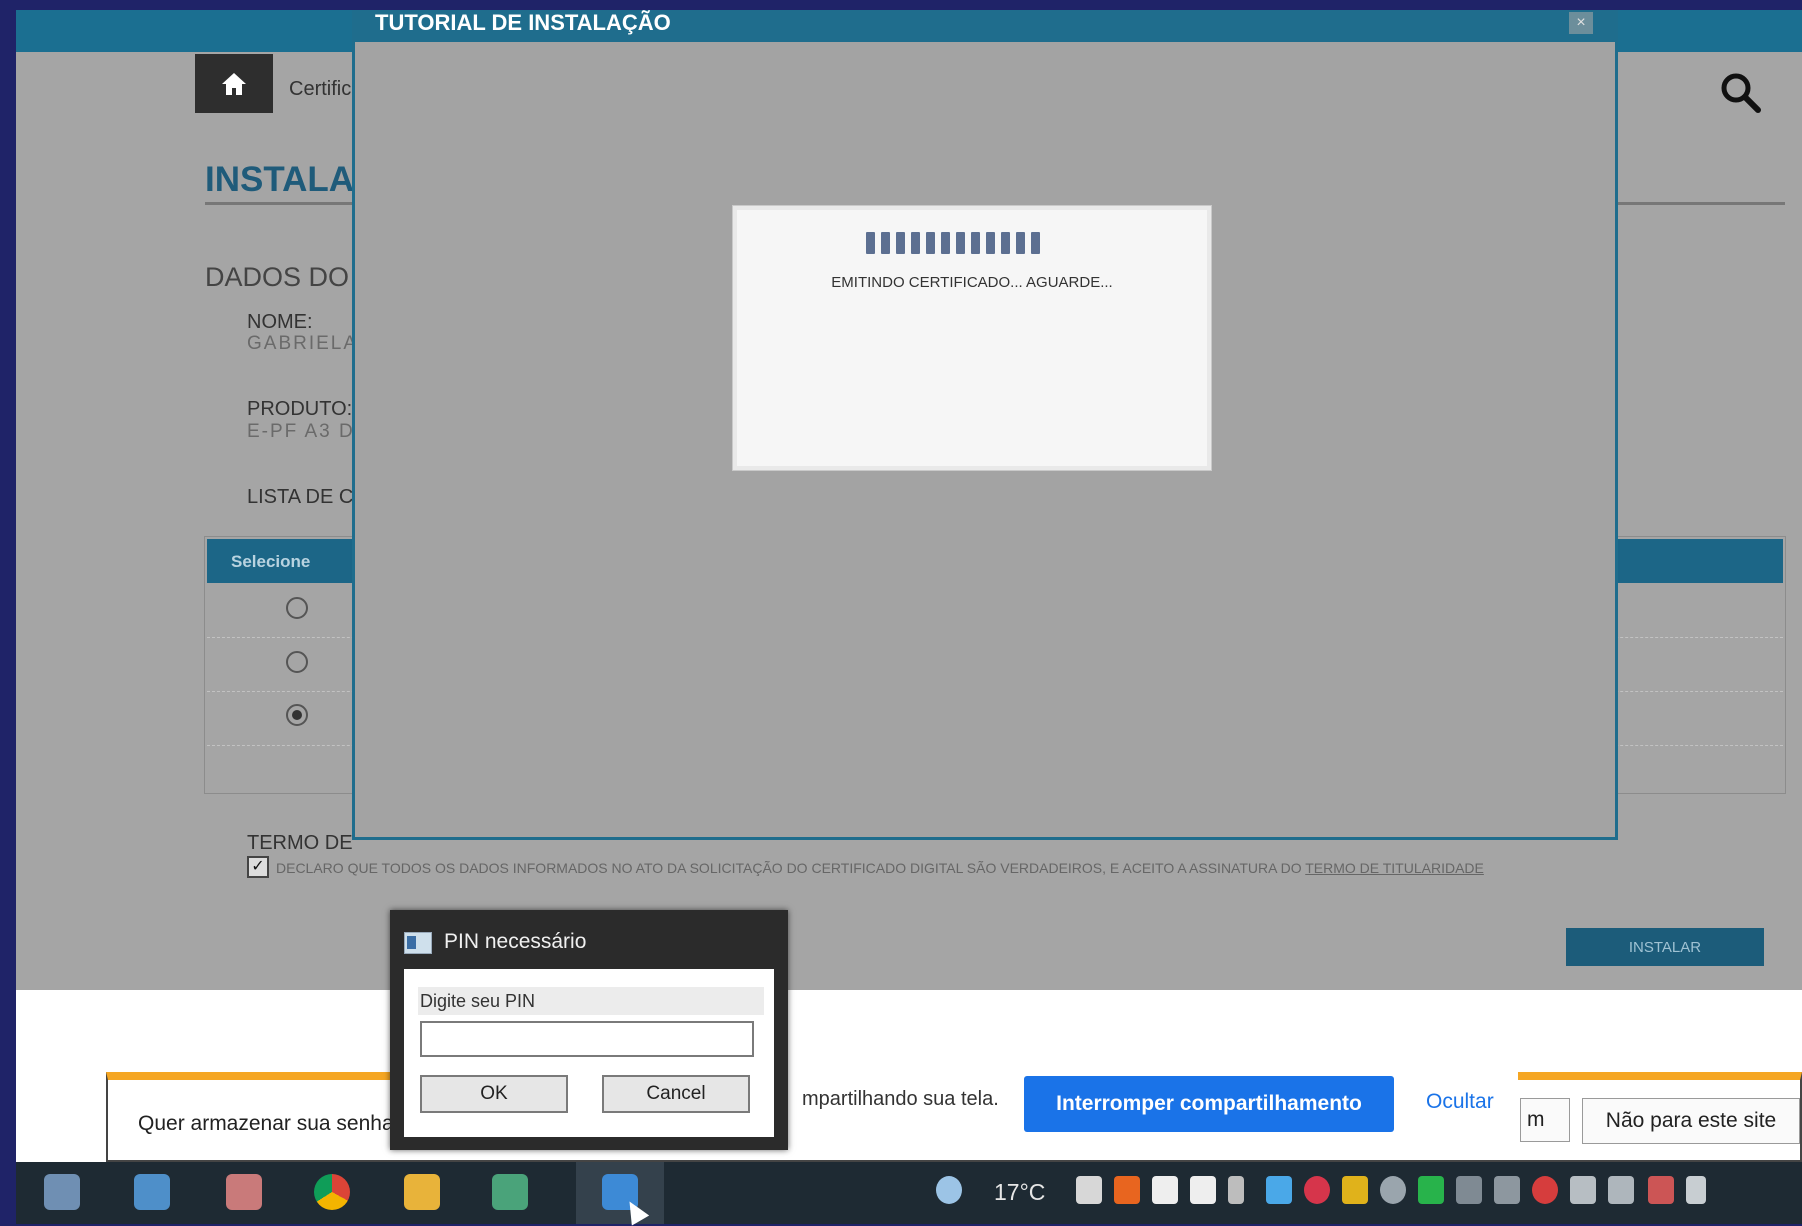 The image size is (1802, 1226). Describe the element at coordinates (258, 867) in the screenshot. I see `terms-checkbox: ✓` at that location.